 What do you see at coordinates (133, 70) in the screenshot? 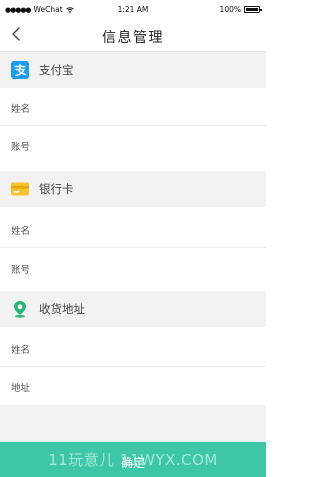
I see `section-header-alipay: 支付宝` at bounding box center [133, 70].